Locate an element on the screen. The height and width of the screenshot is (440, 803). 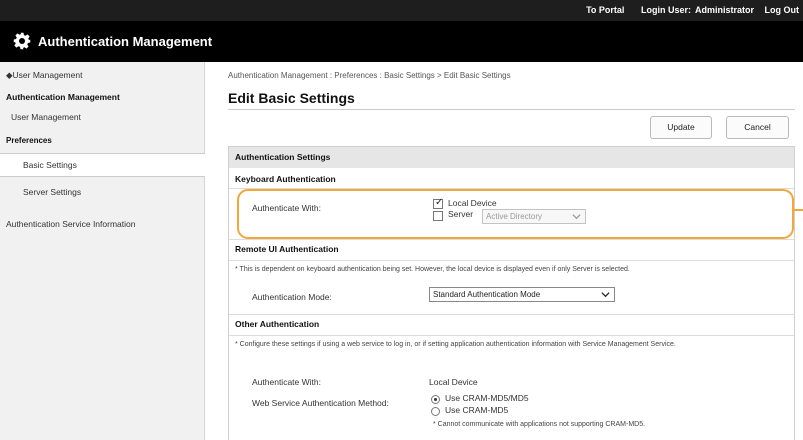
sidebar-item-basic-settings: Basic Settings is located at coordinates (102, 165).